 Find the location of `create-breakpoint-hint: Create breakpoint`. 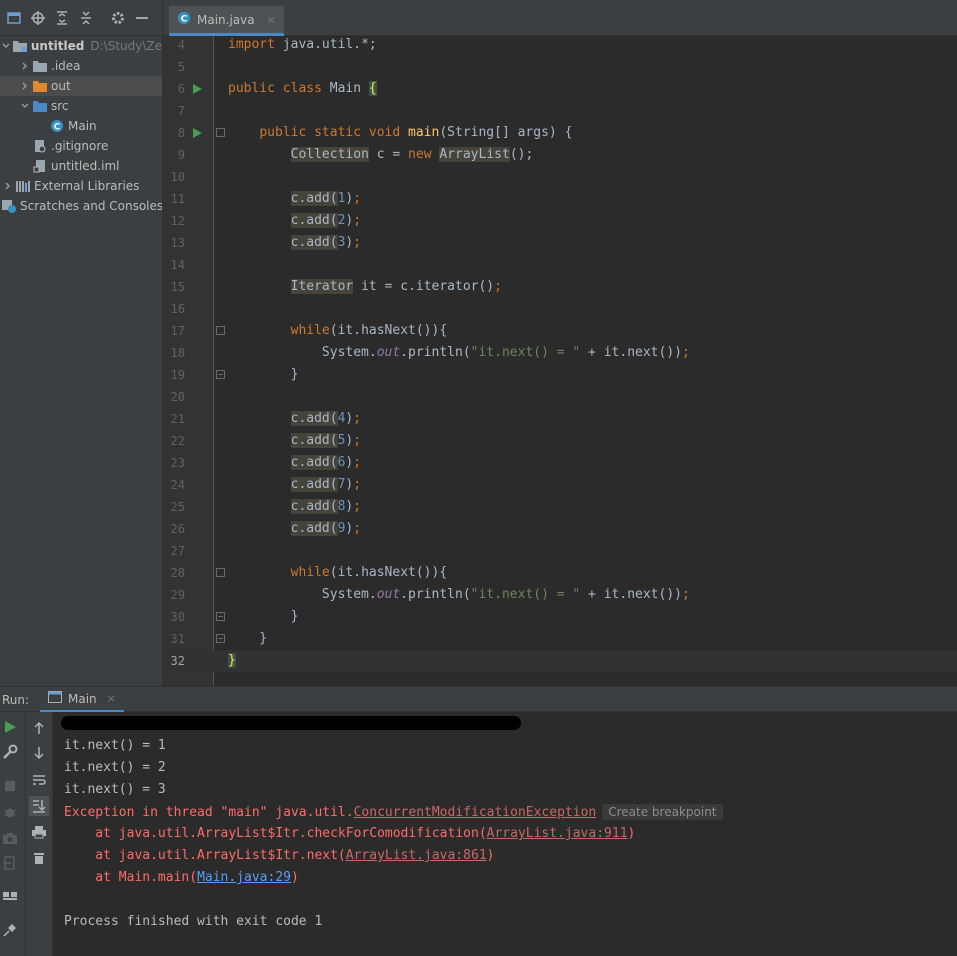

create-breakpoint-hint: Create breakpoint is located at coordinates (662, 812).